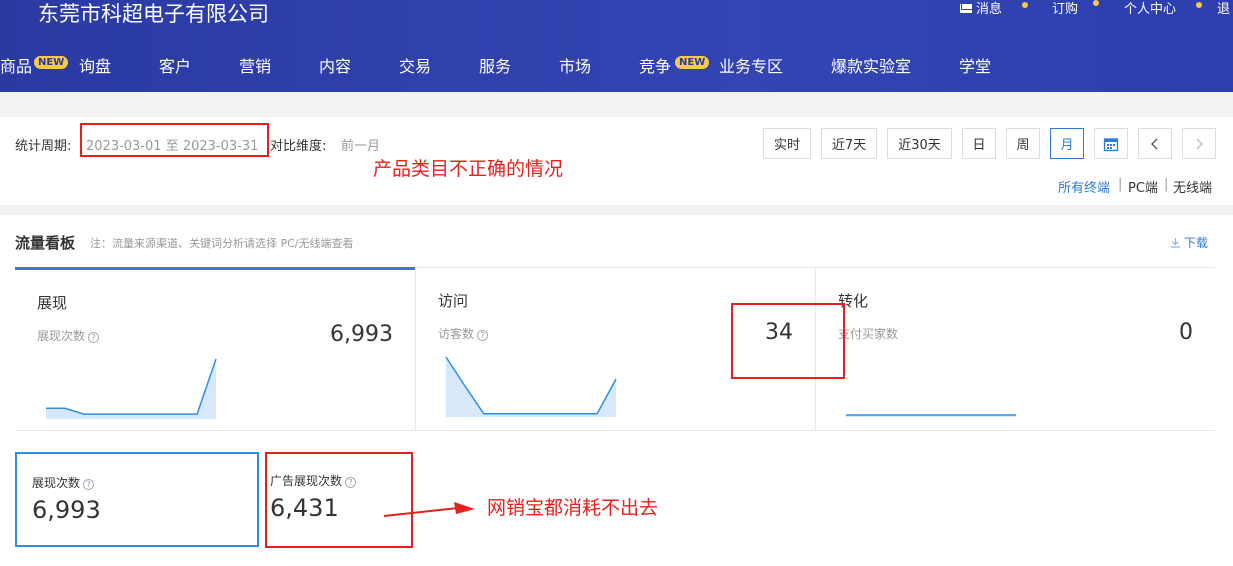  What do you see at coordinates (1196, 243) in the screenshot?
I see `download-label: 下载` at bounding box center [1196, 243].